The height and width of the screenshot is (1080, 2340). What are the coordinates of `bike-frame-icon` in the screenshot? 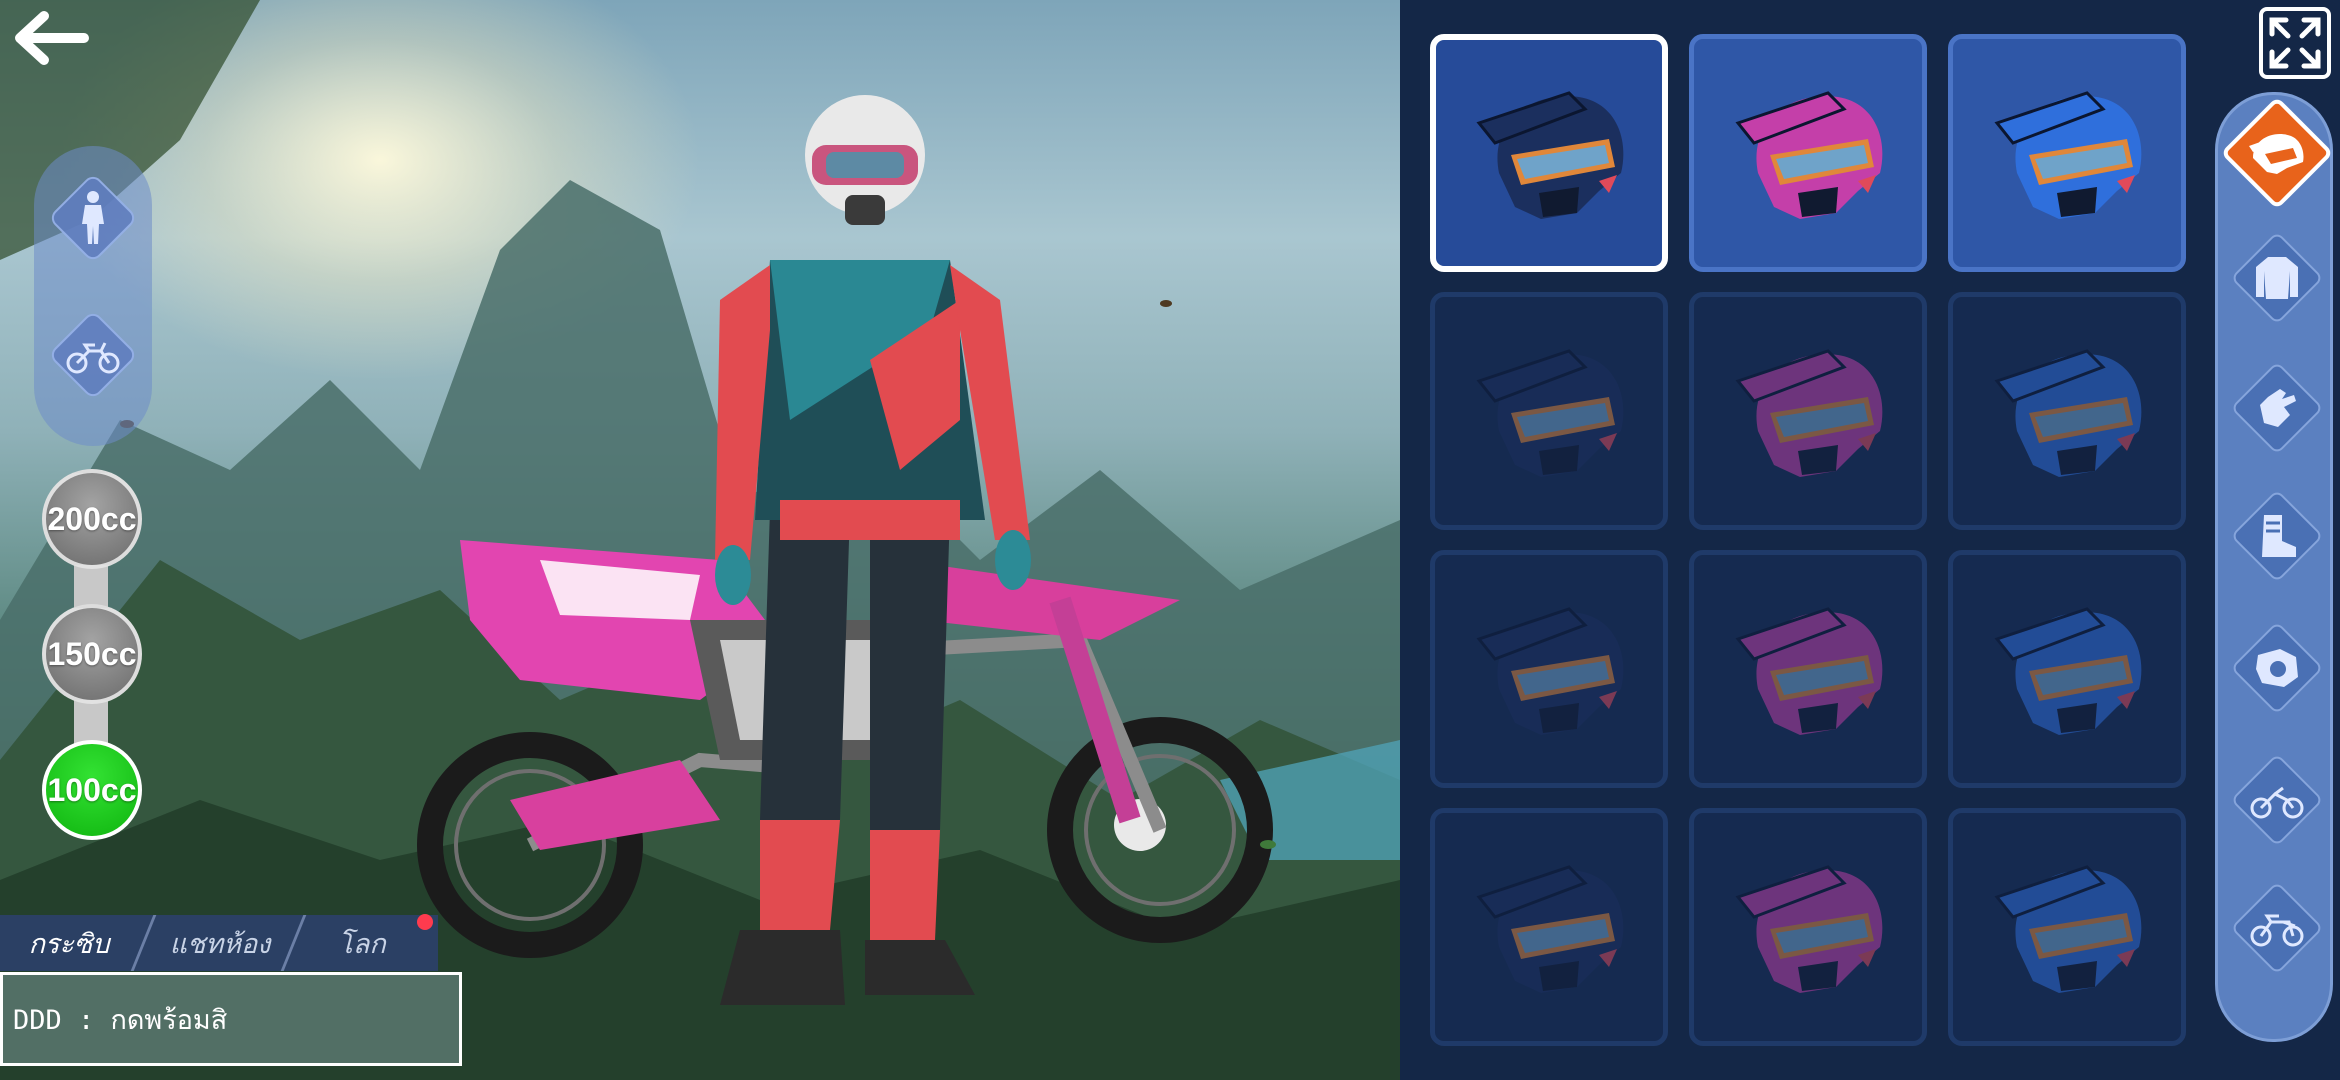 It's located at (2277, 802).